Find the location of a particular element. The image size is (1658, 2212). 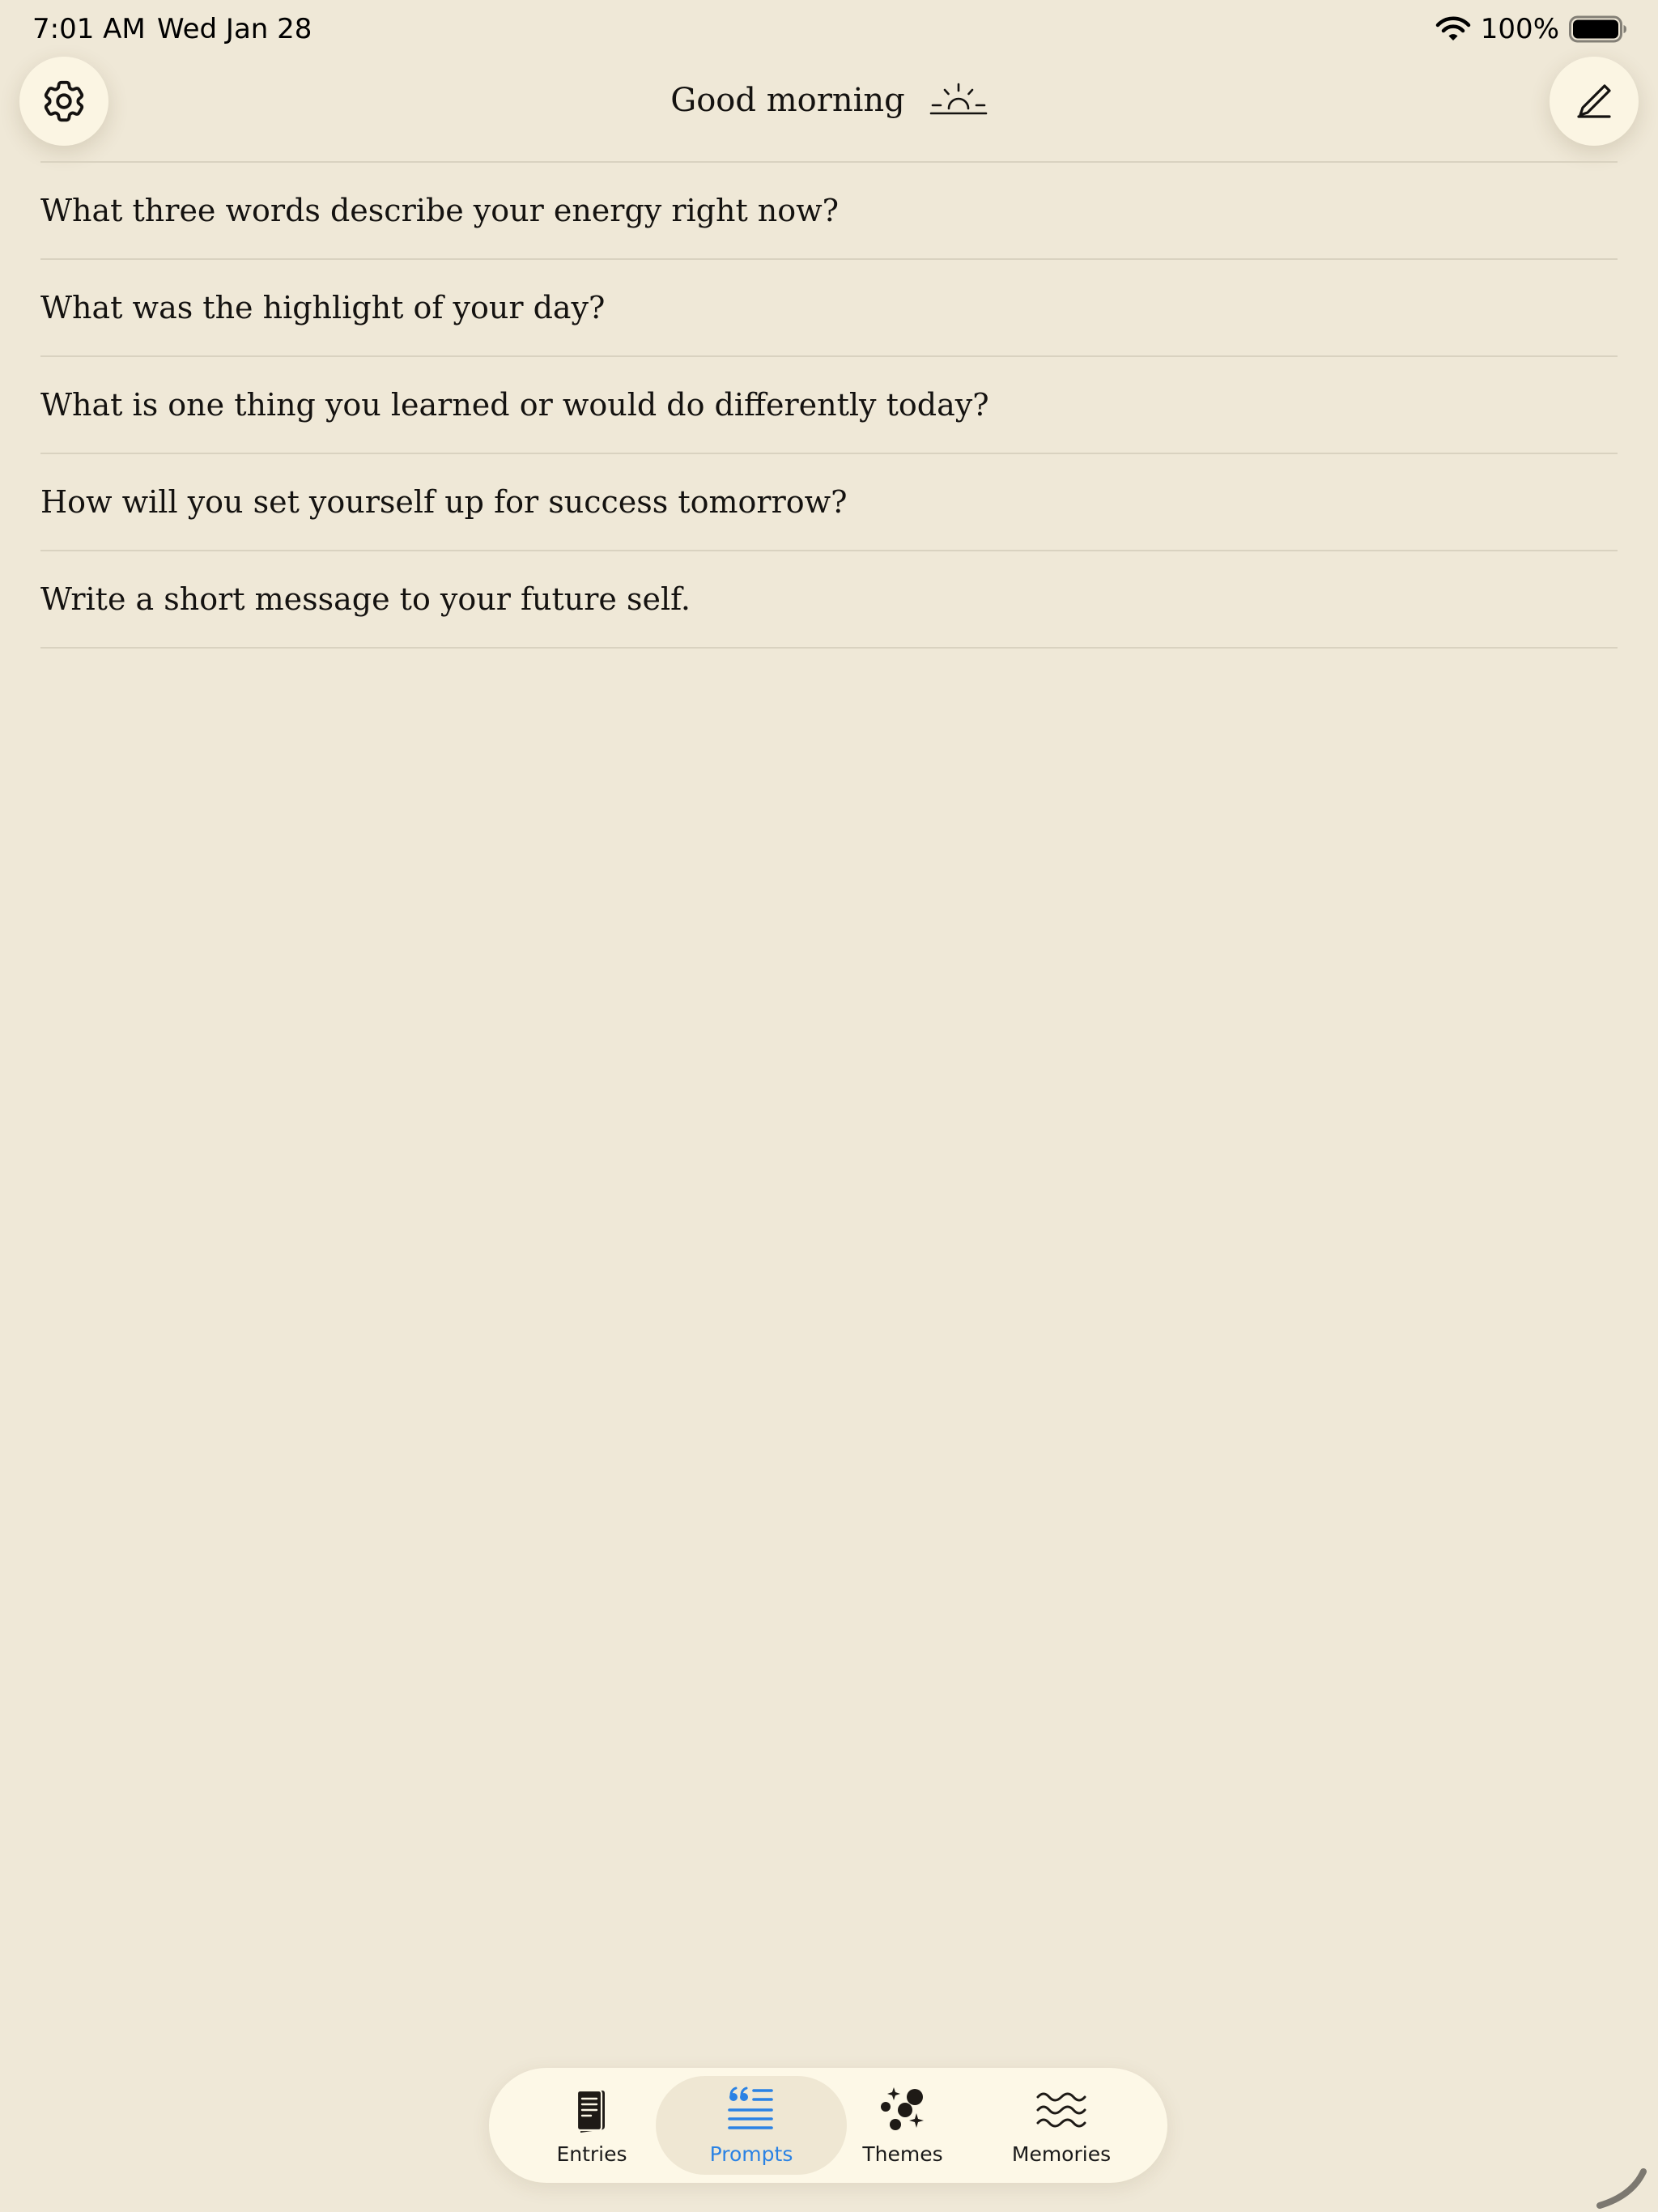

status-date: Wed Jan 28 is located at coordinates (234, 29).